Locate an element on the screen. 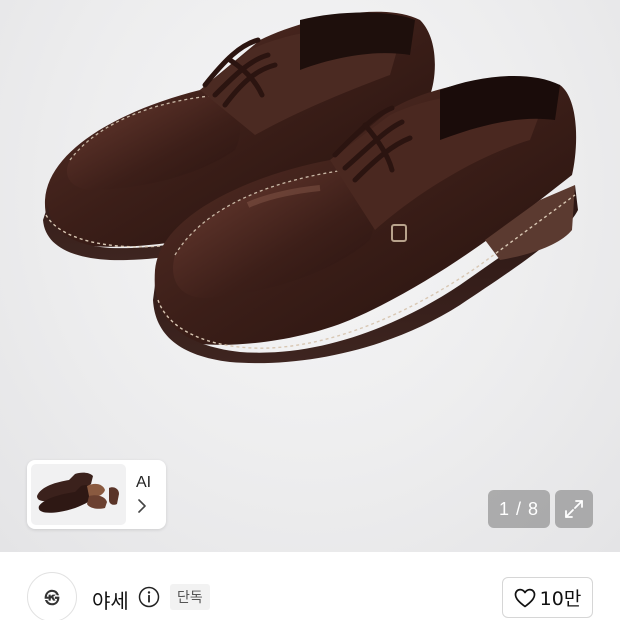 This screenshot has height=620, width=620. expand-icon is located at coordinates (574, 509).